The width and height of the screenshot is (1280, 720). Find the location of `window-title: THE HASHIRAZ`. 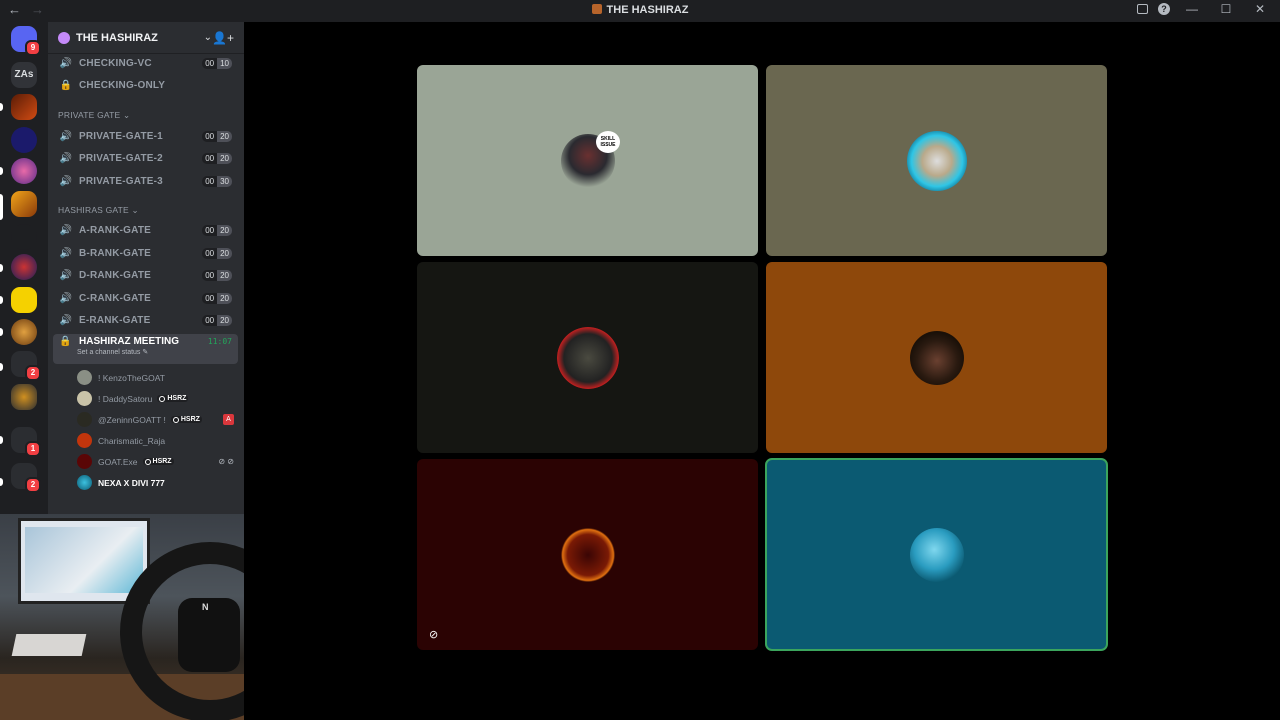

window-title: THE HASHIRAZ is located at coordinates (640, 10).